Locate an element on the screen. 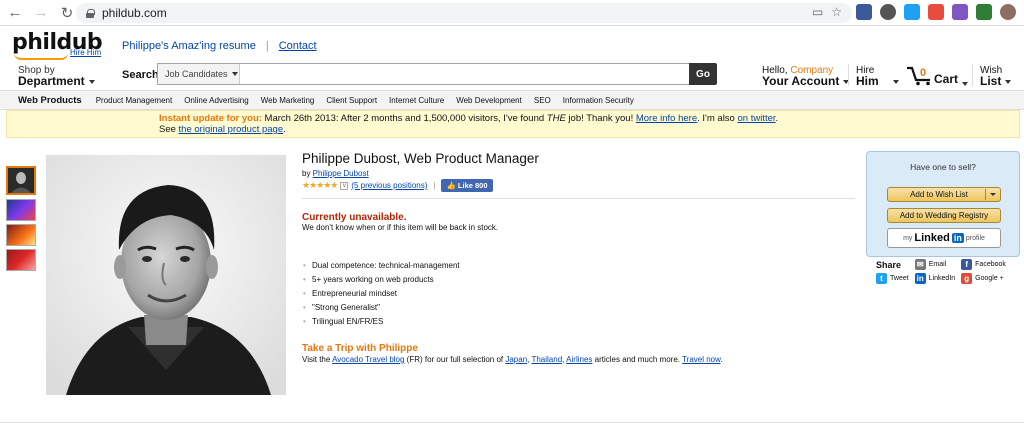 This screenshot has height=424, width=1024. reload-icon: ↻ is located at coordinates (67, 13).